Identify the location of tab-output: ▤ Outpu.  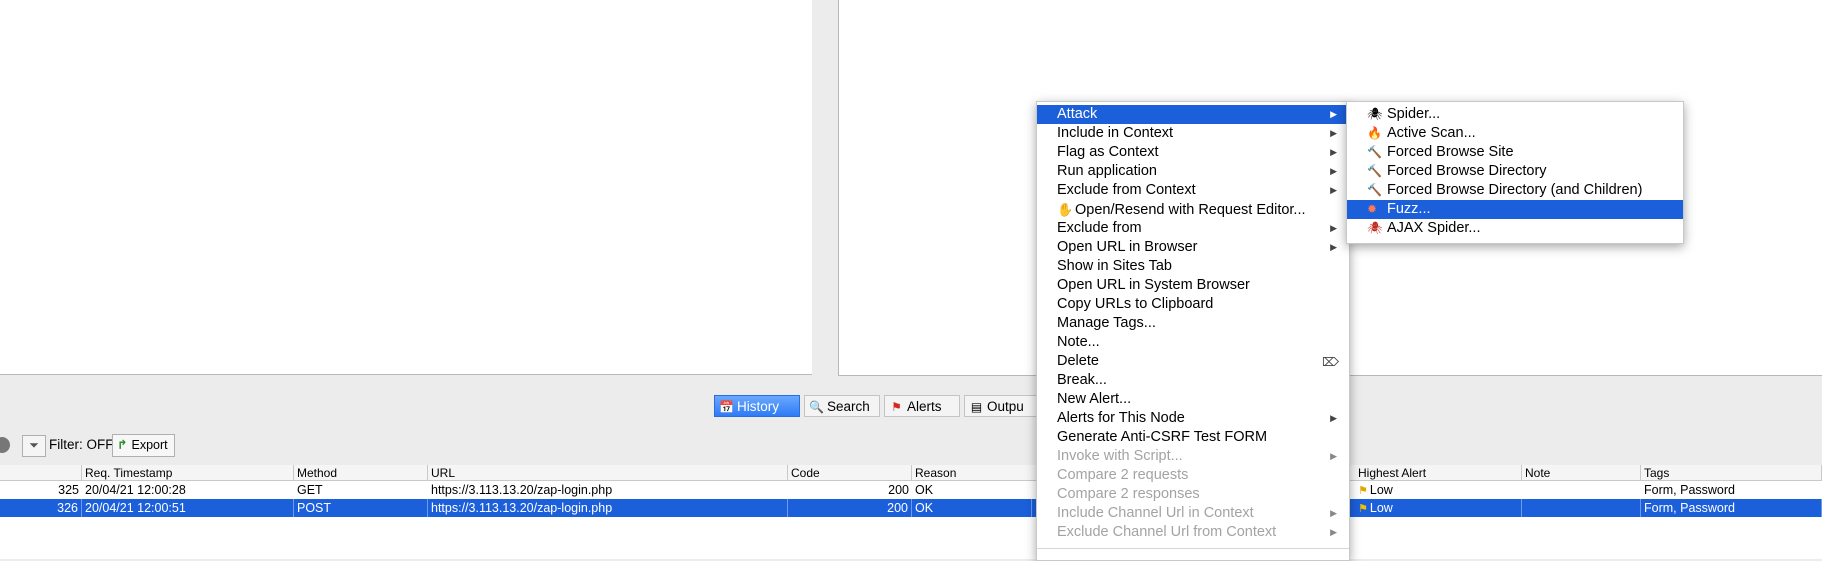
(1004, 406).